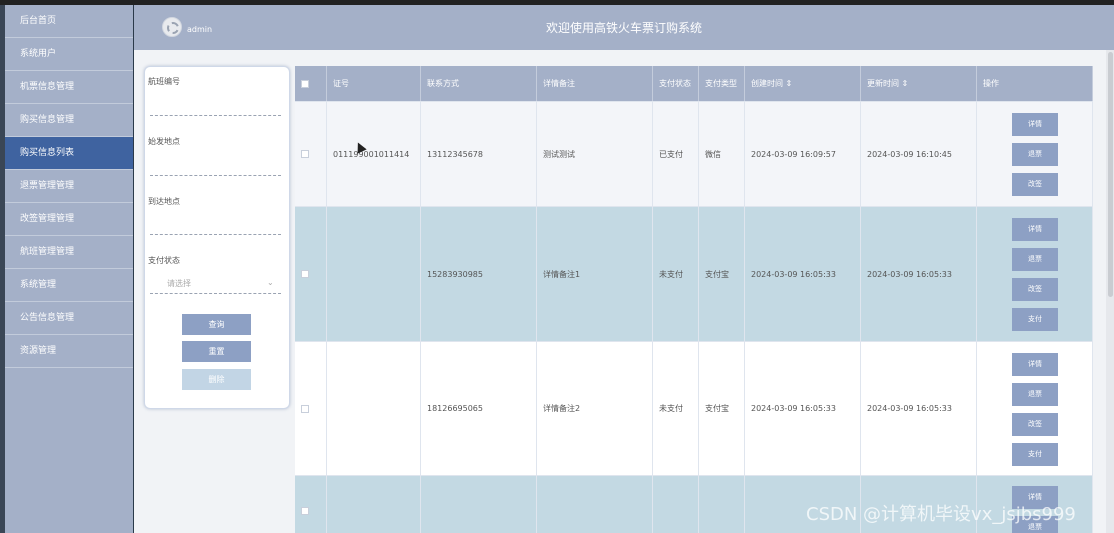 Image resolution: width=1114 pixels, height=533 pixels. What do you see at coordinates (595, 408) in the screenshot?
I see `cell-note: 详情备注2` at bounding box center [595, 408].